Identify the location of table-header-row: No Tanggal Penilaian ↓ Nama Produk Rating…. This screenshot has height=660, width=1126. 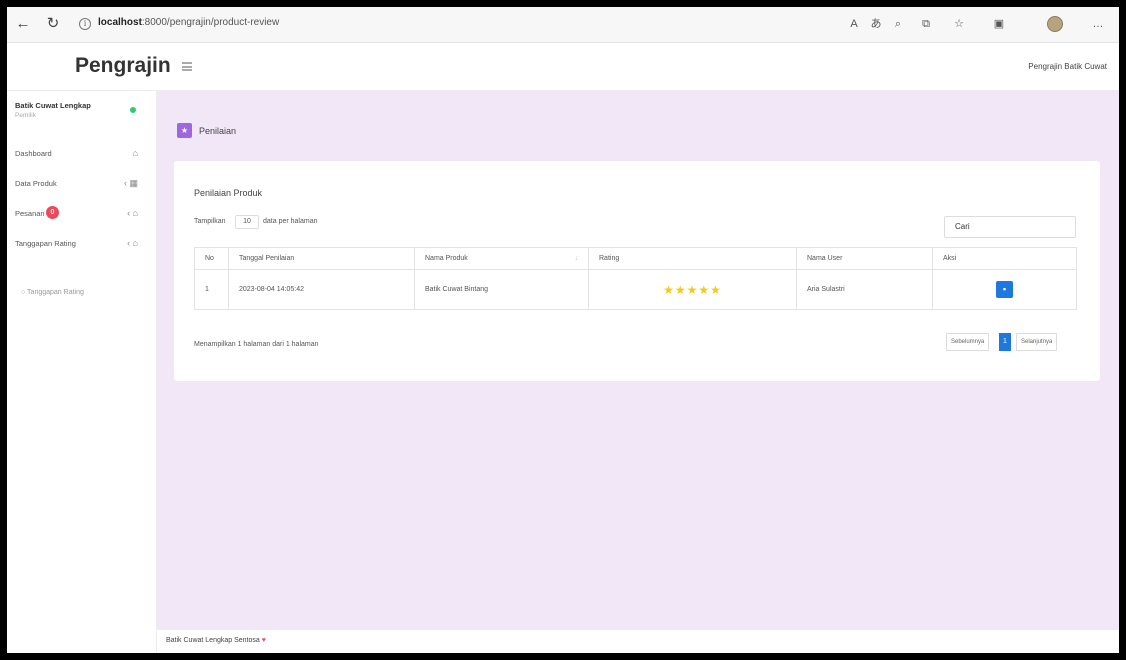
(635, 258).